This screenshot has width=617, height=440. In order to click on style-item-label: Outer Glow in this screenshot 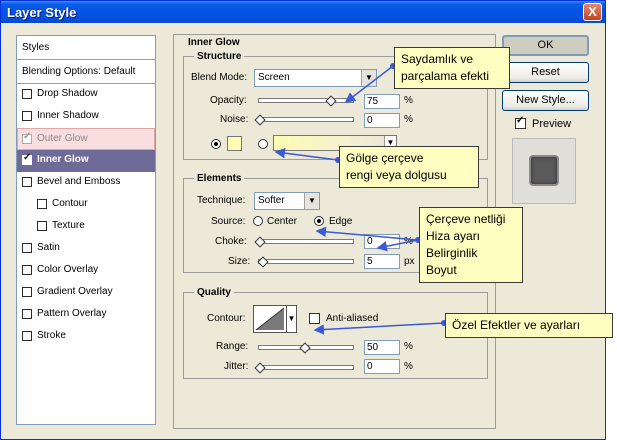, I will do `click(62, 138)`.